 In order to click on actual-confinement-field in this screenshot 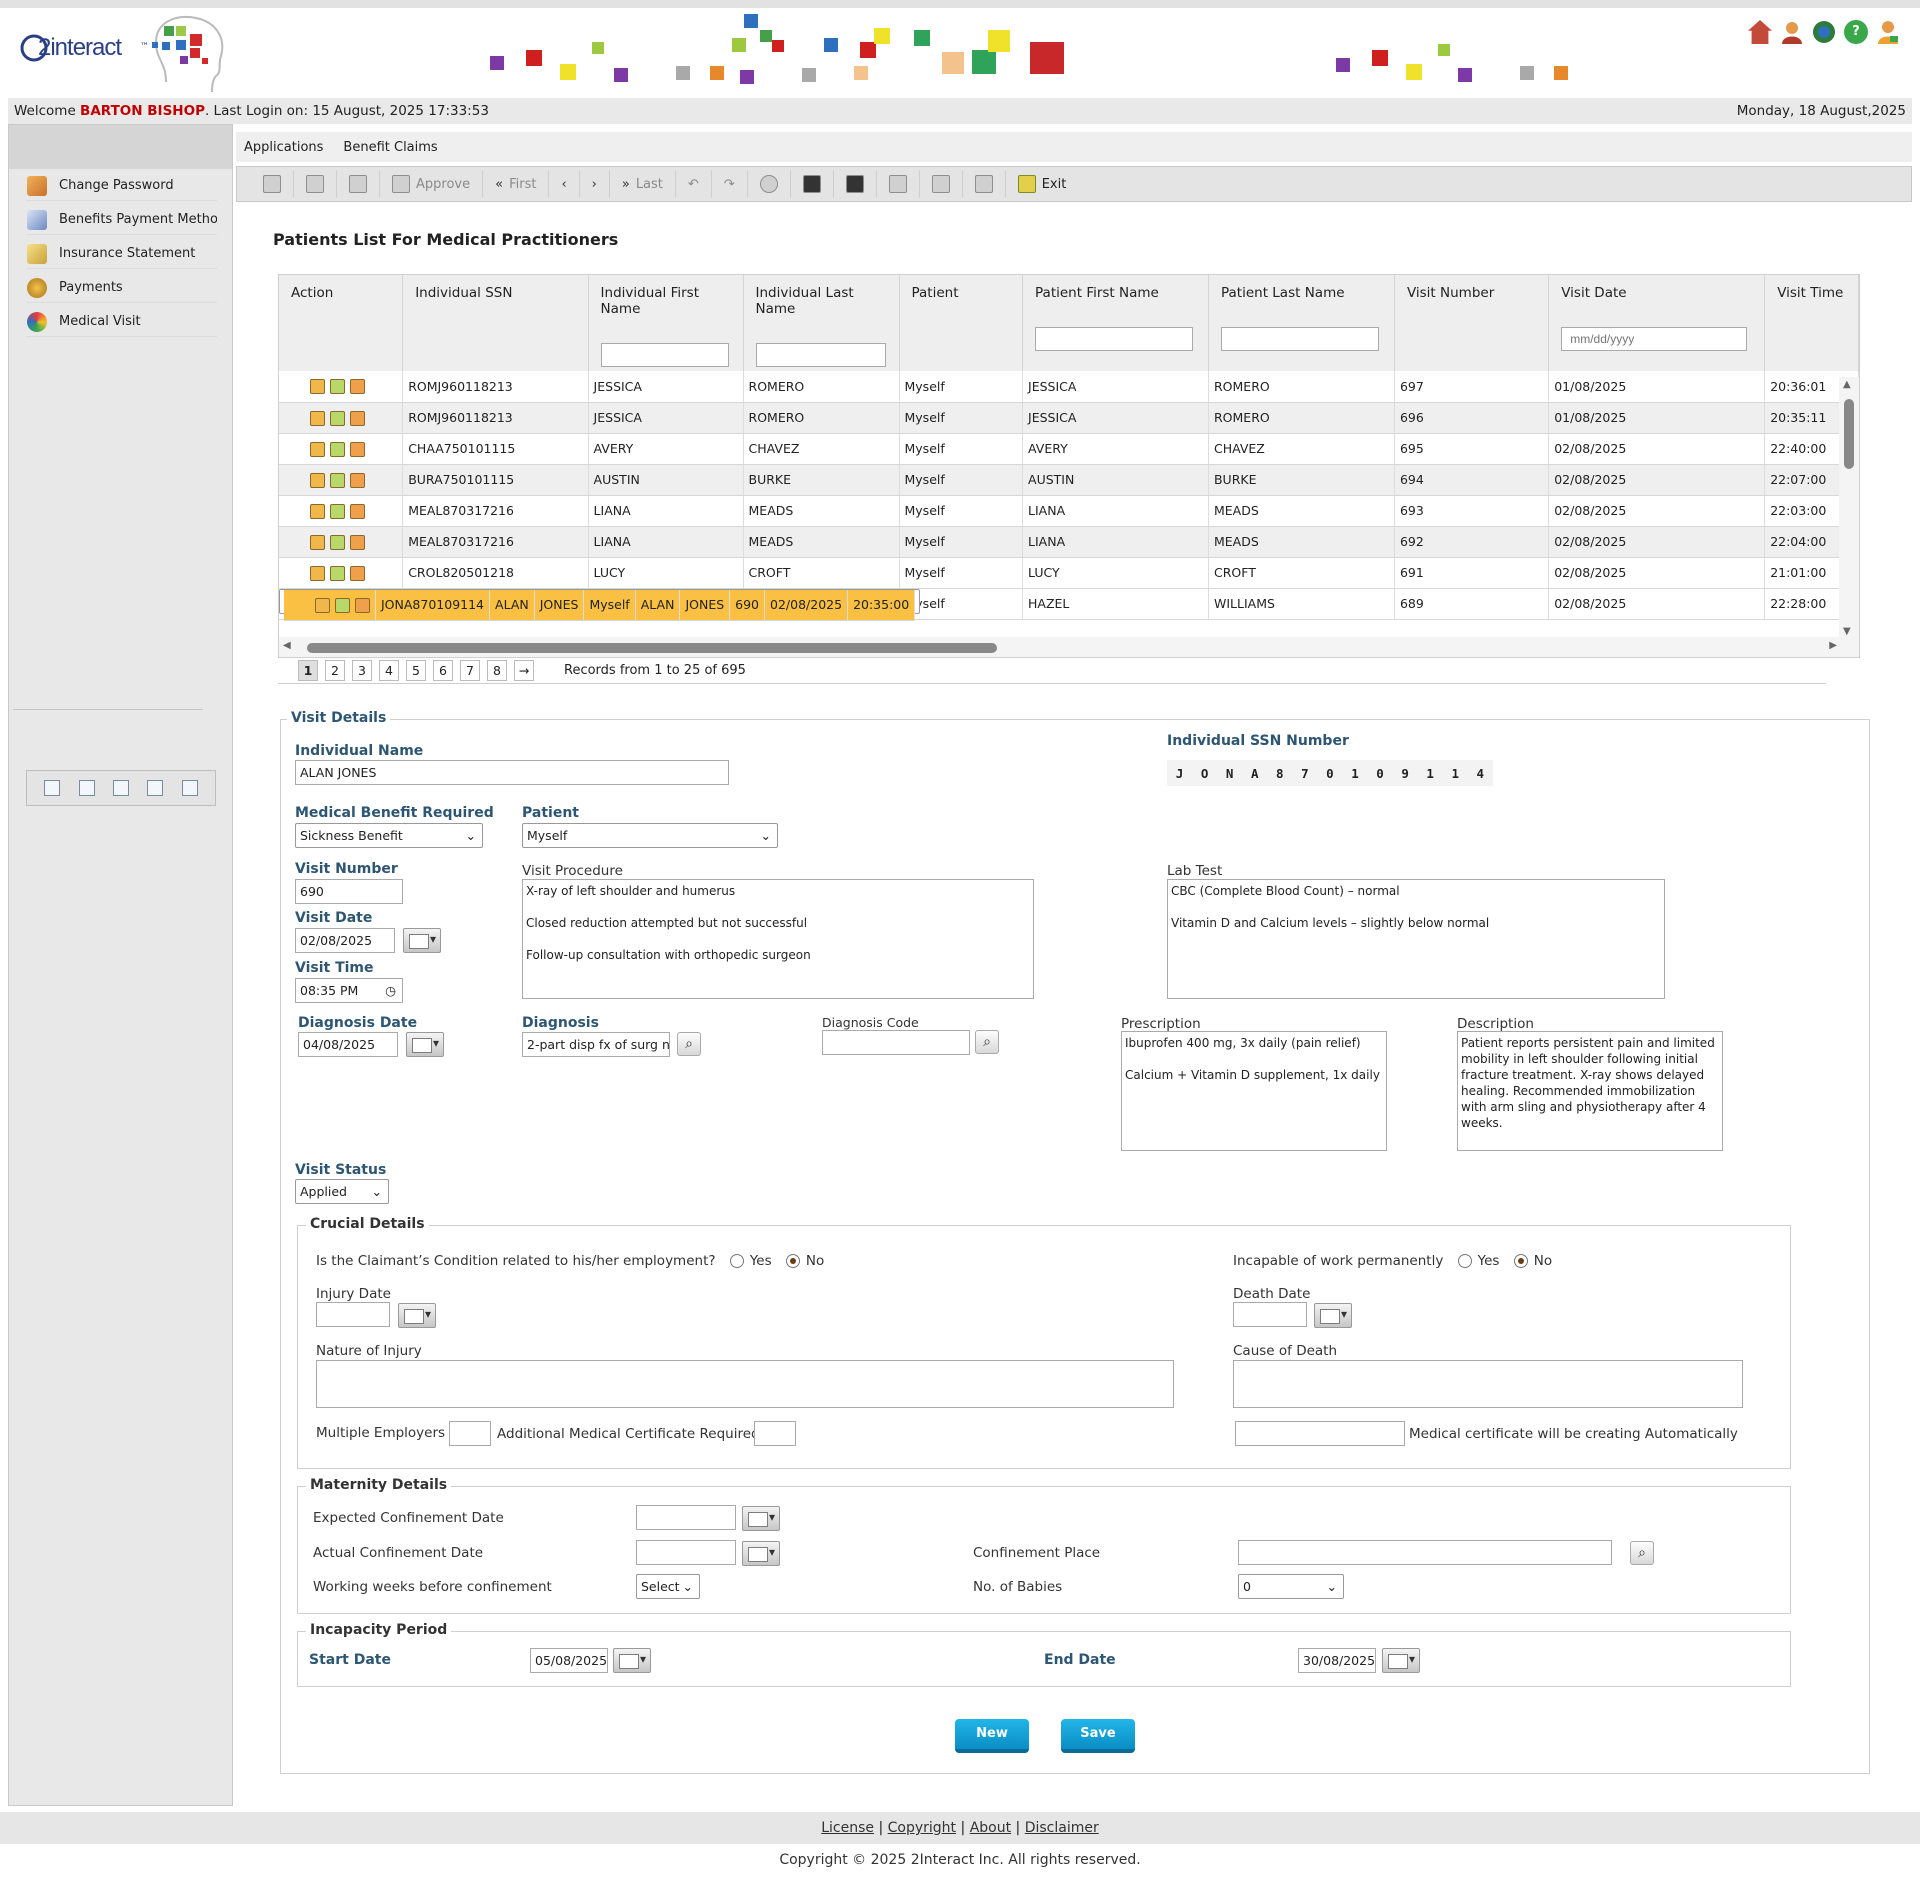, I will do `click(686, 1552)`.